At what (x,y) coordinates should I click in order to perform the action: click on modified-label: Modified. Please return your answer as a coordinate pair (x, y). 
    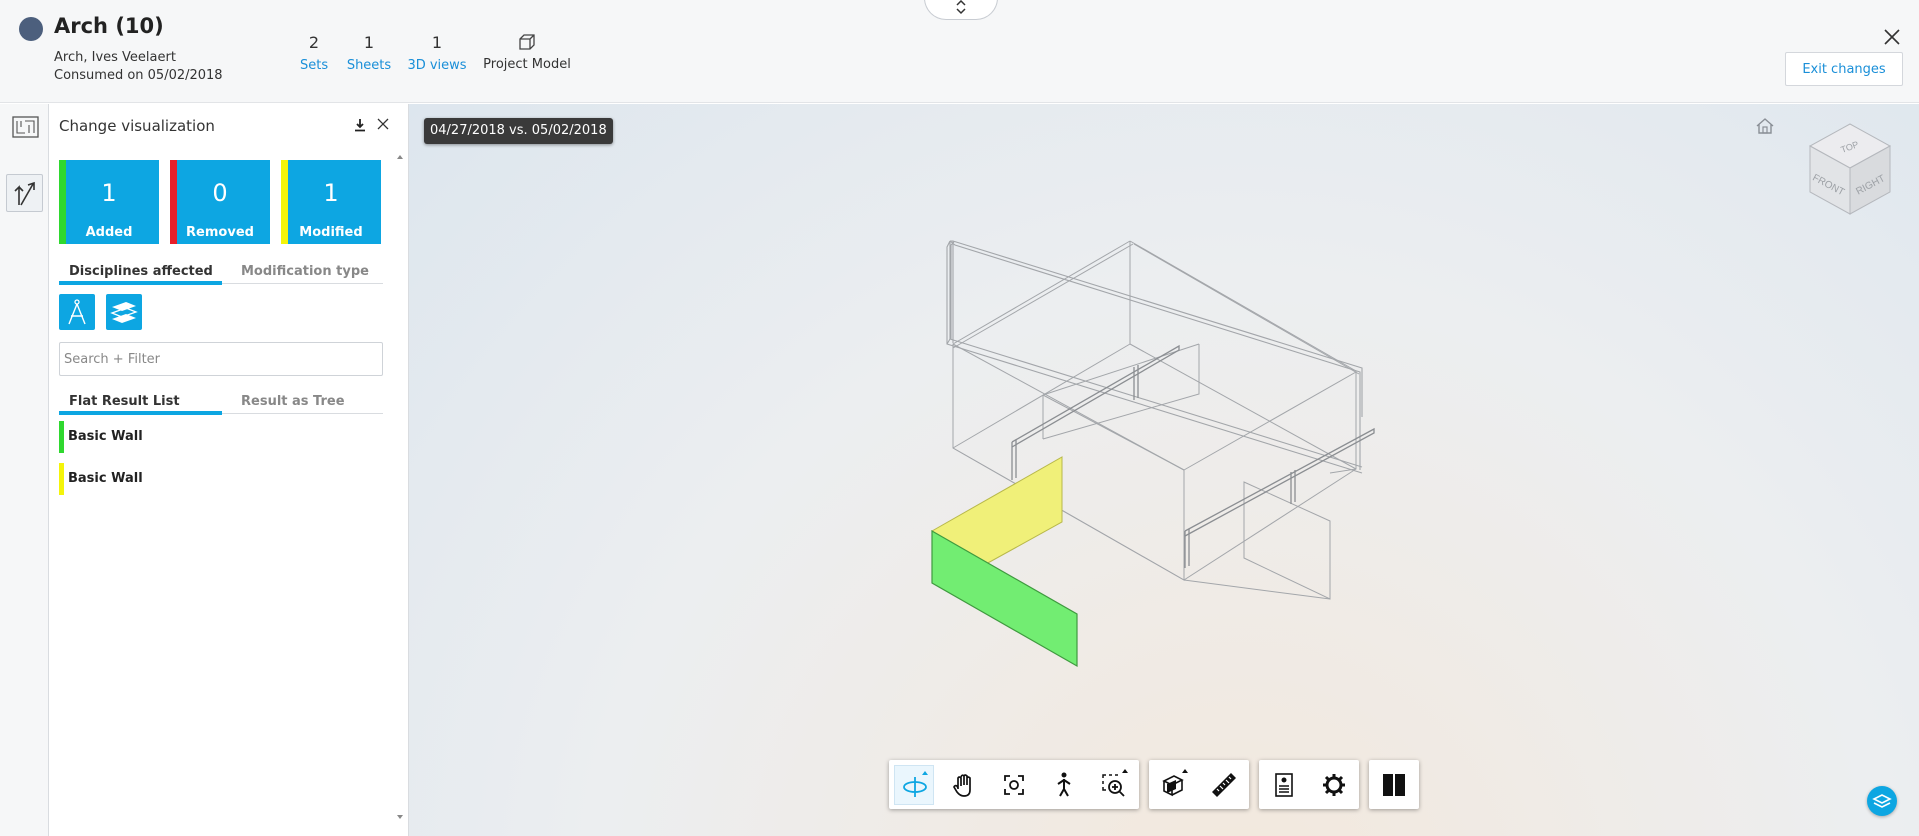
    Looking at the image, I should click on (331, 232).